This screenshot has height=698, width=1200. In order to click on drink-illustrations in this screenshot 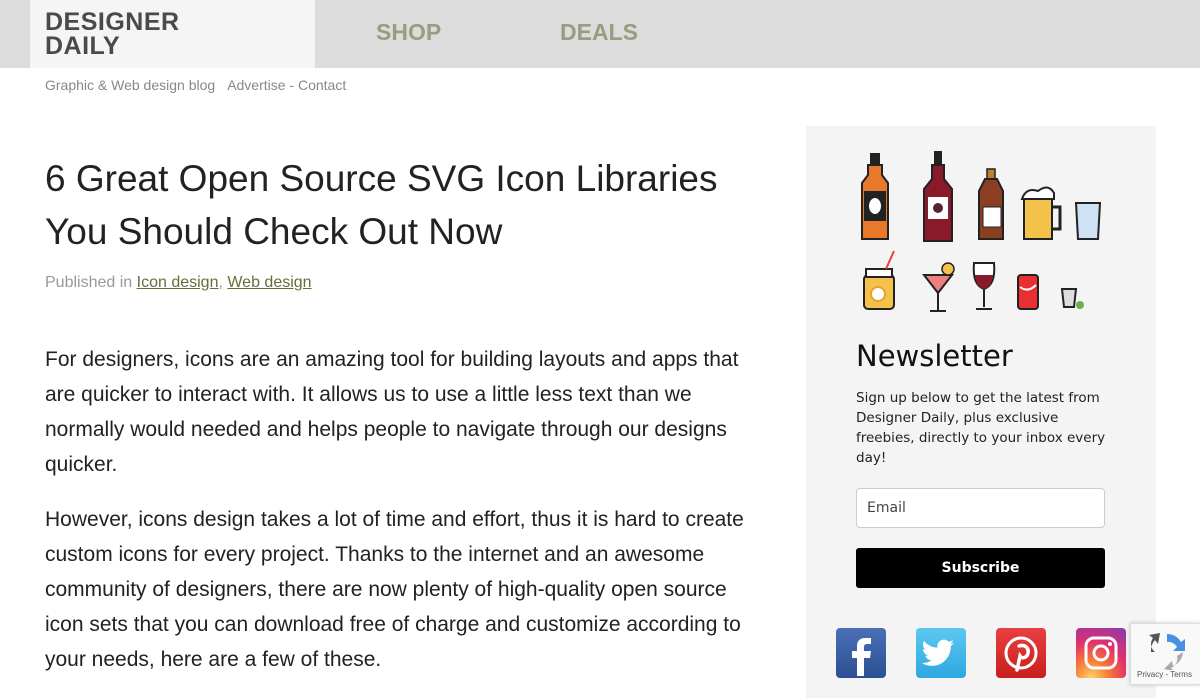, I will do `click(981, 231)`.